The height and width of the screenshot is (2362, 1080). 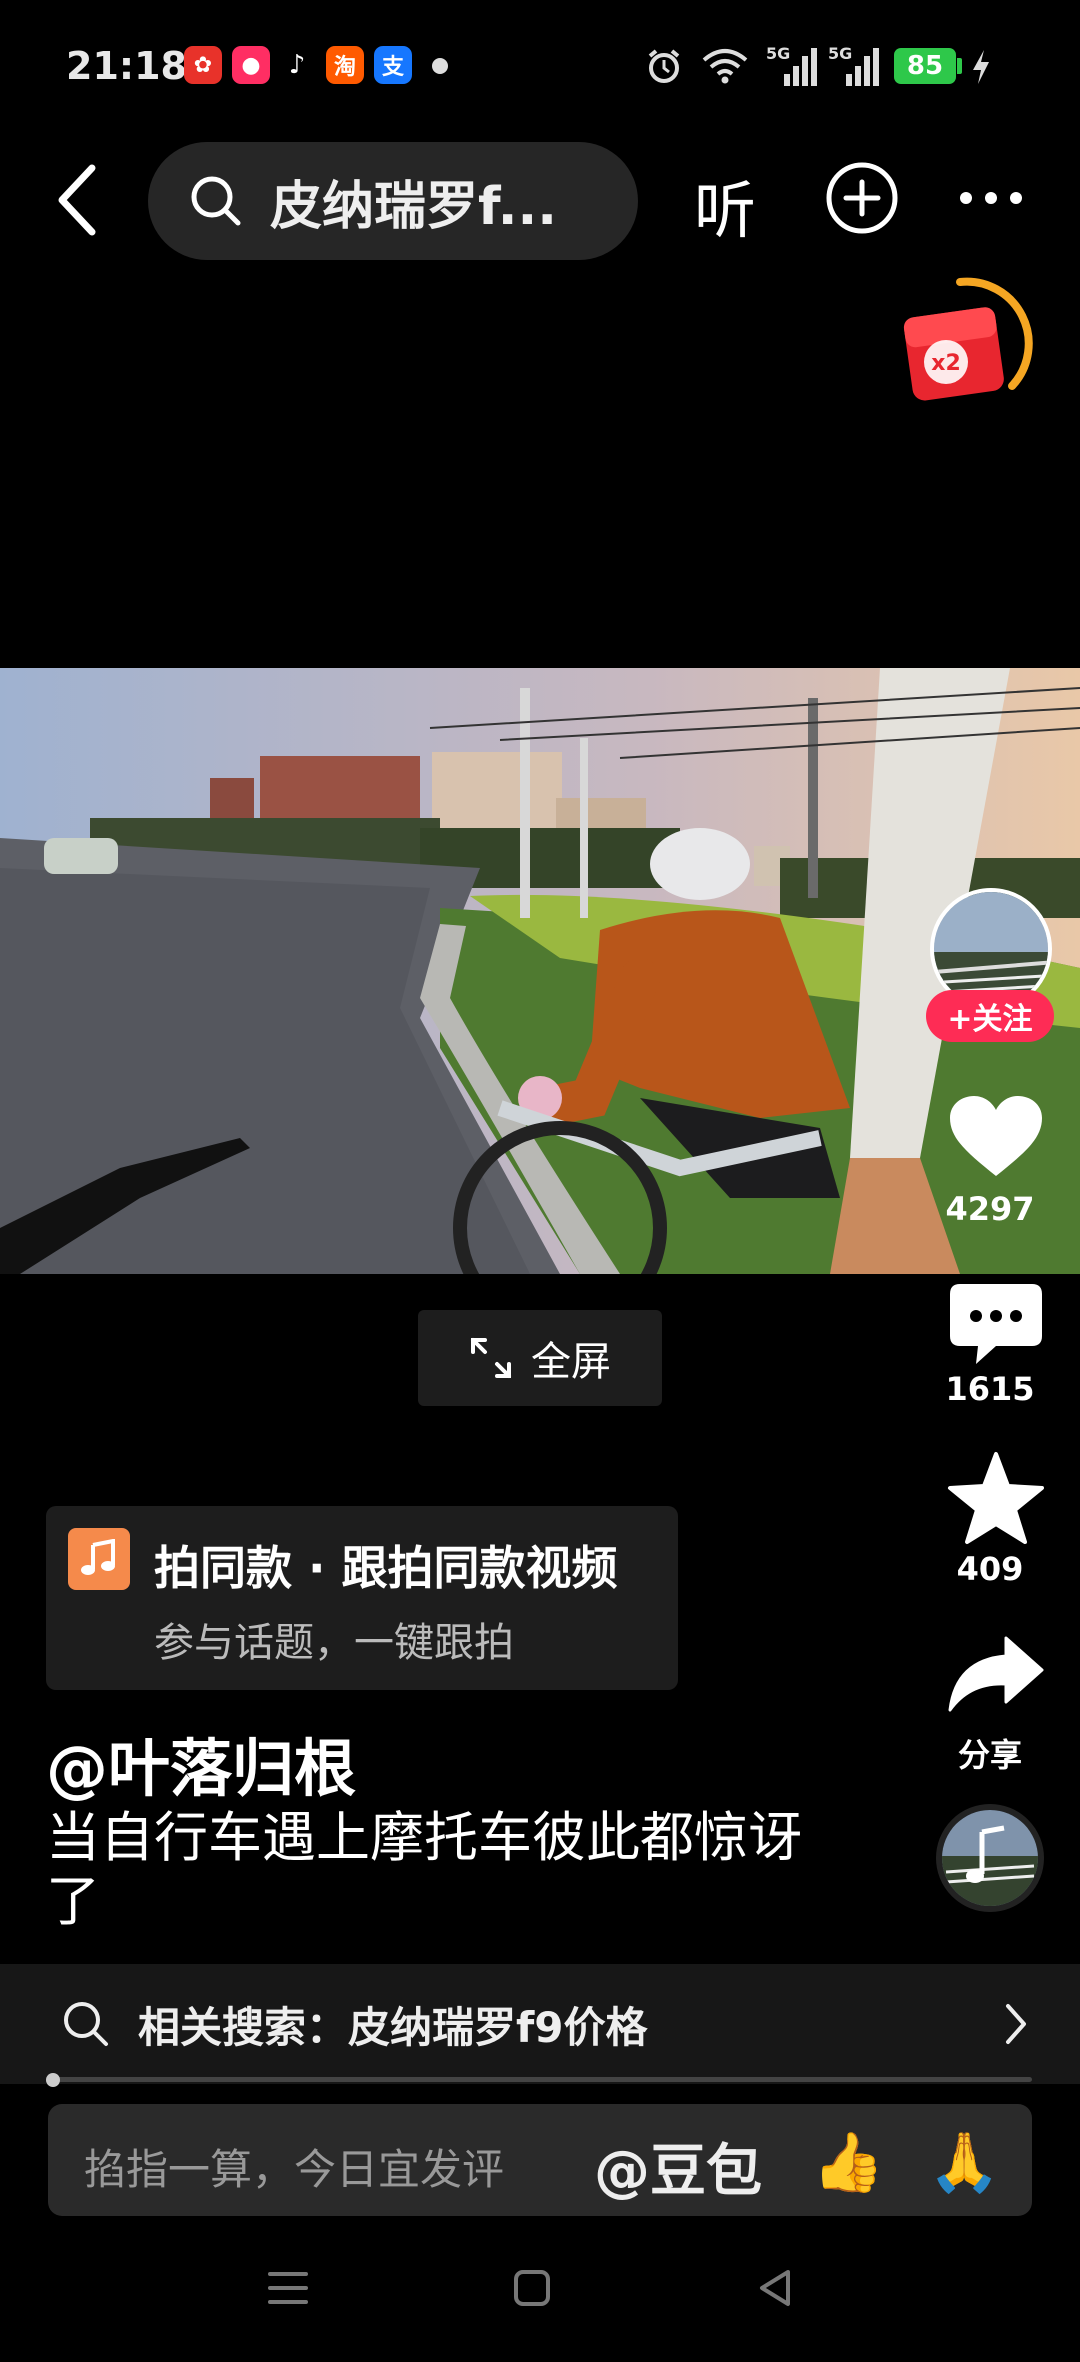 I want to click on douyin-notification-icon: ♪, so click(x=297, y=65).